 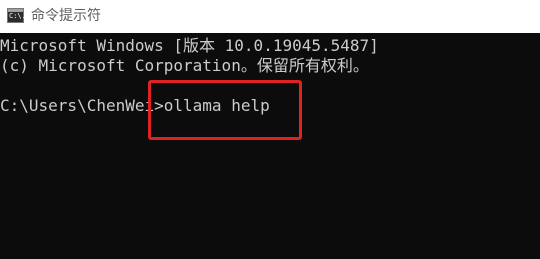 What do you see at coordinates (135, 105) in the screenshot?
I see `console-line-prompt-command: C:\Users\ChenWei>ollama help` at bounding box center [135, 105].